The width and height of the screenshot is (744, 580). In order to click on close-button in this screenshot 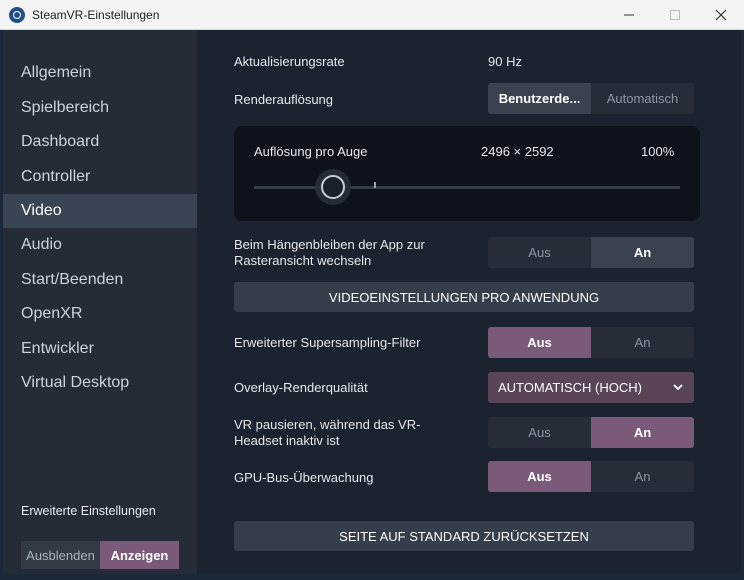, I will do `click(721, 15)`.